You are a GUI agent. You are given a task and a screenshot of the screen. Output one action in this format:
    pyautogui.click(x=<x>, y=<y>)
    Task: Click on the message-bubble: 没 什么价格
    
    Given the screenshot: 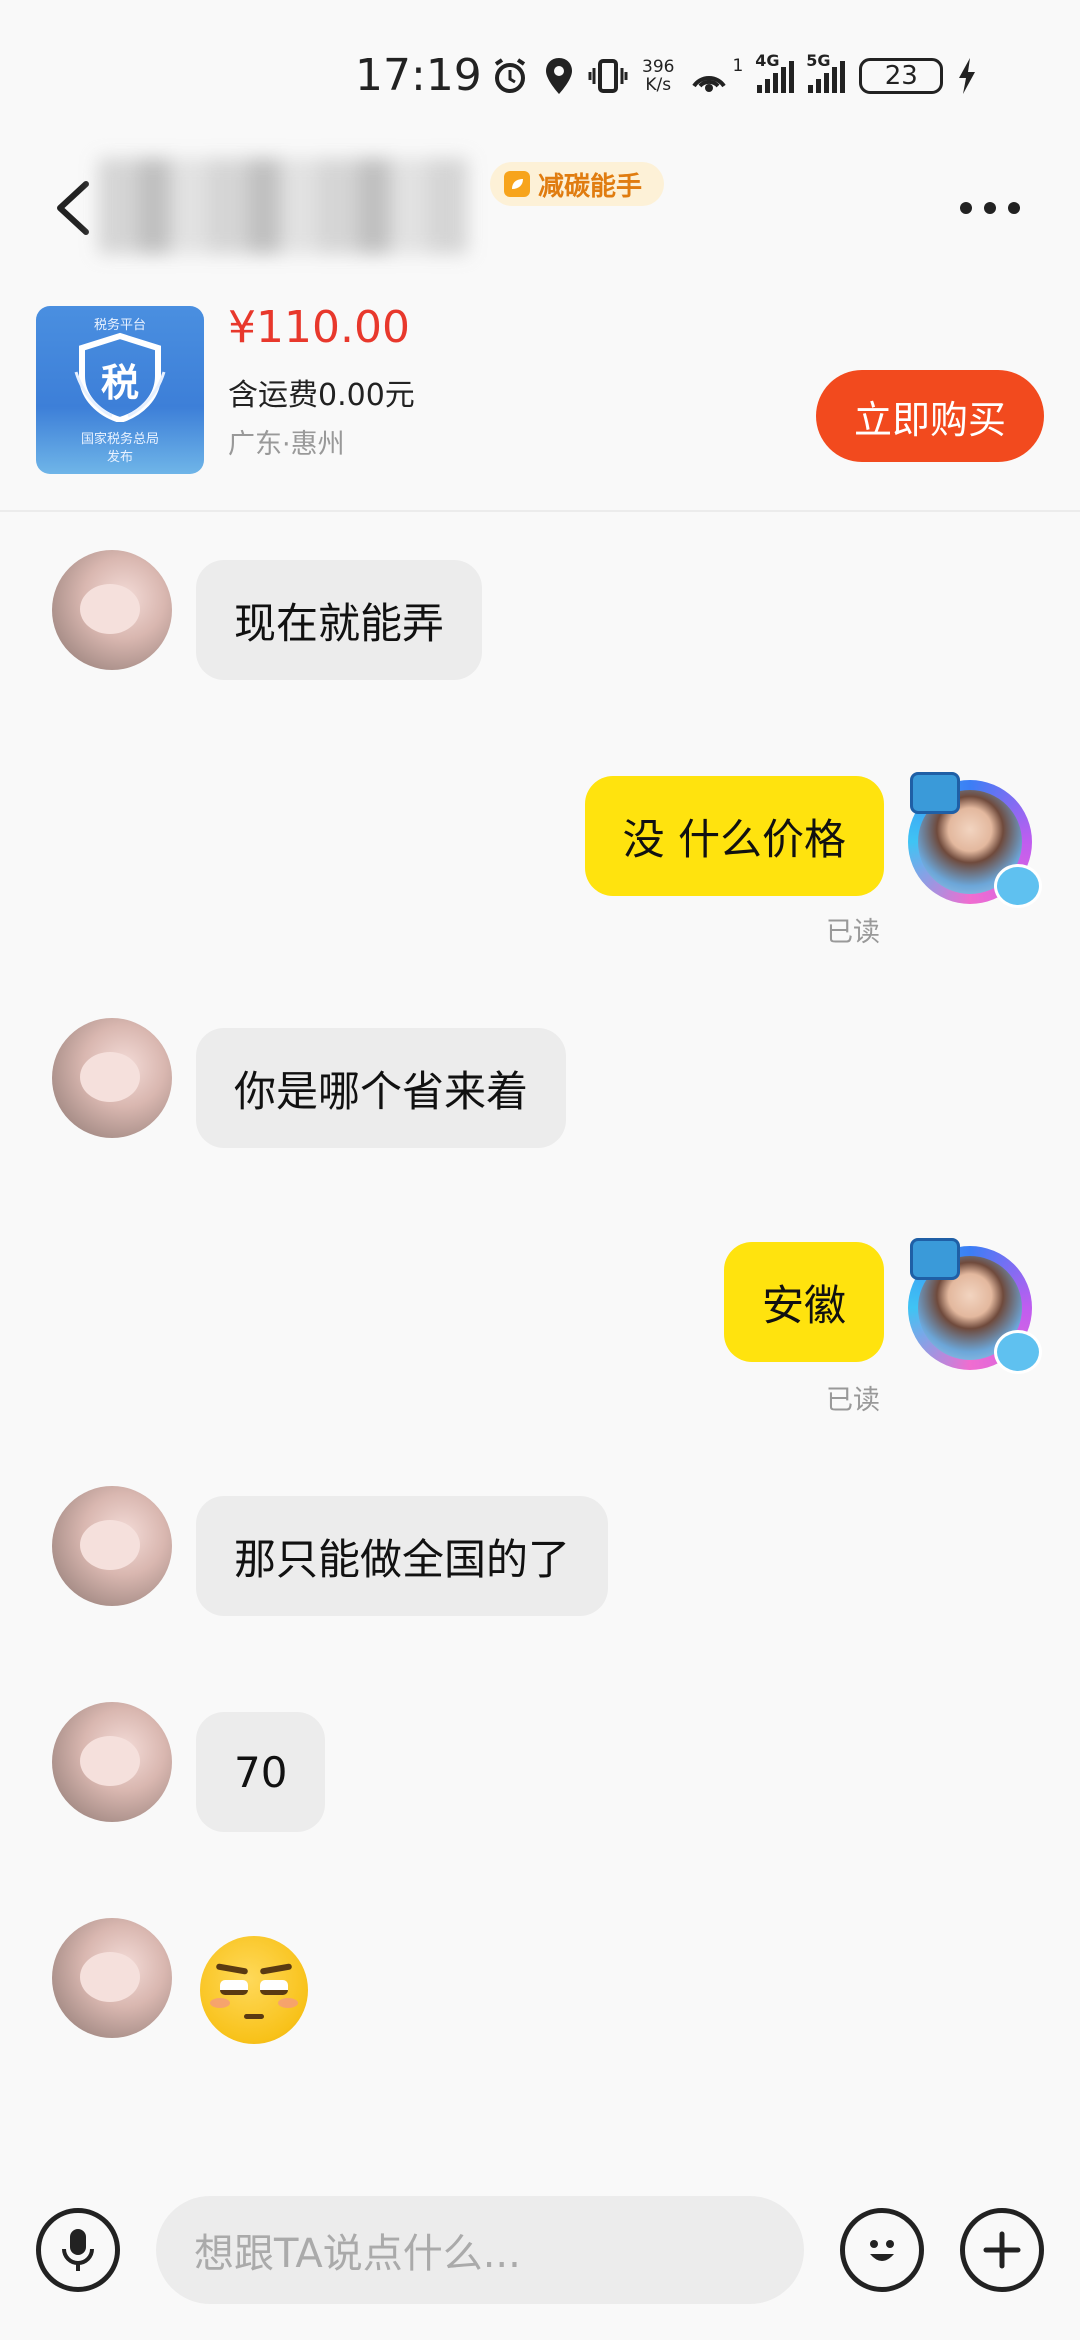 What is the action you would take?
    pyautogui.click(x=734, y=836)
    